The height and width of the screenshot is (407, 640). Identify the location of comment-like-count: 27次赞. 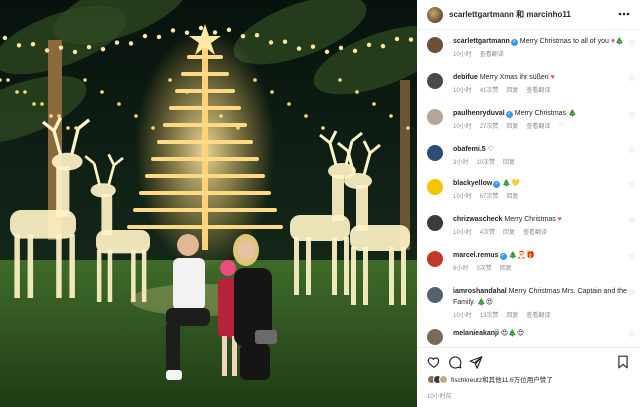
(489, 125).